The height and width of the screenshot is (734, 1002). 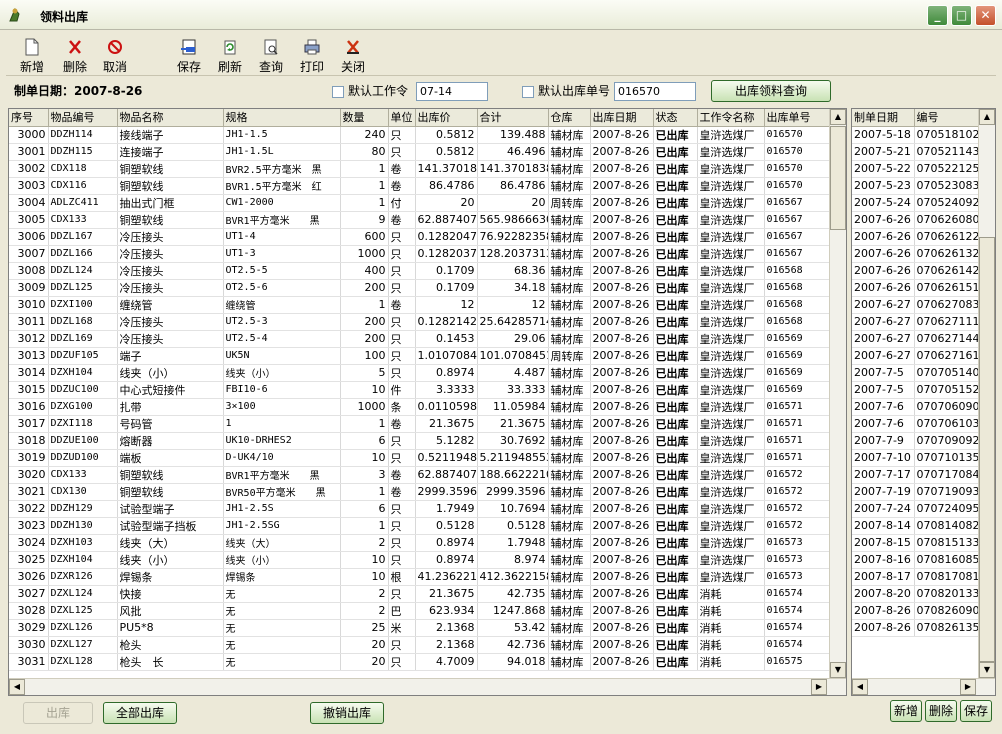 What do you see at coordinates (798, 628) in the screenshot?
I see `table-cell: 016574` at bounding box center [798, 628].